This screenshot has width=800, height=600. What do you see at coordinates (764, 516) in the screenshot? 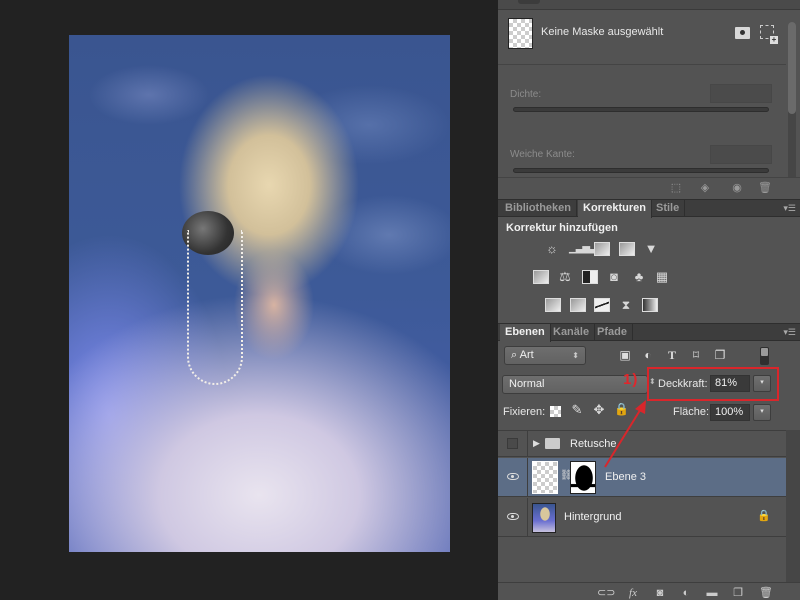
I see `lock-icon: 🔒` at bounding box center [764, 516].